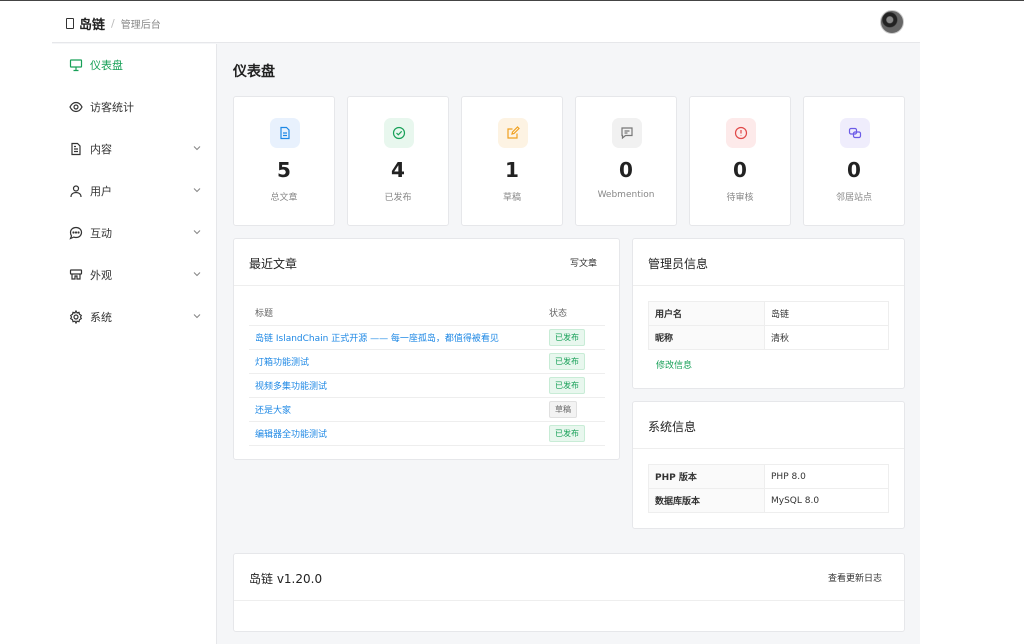 The width and height of the screenshot is (1024, 644). Describe the element at coordinates (563, 409) in the screenshot. I see `status-badge: 草稿` at that location.